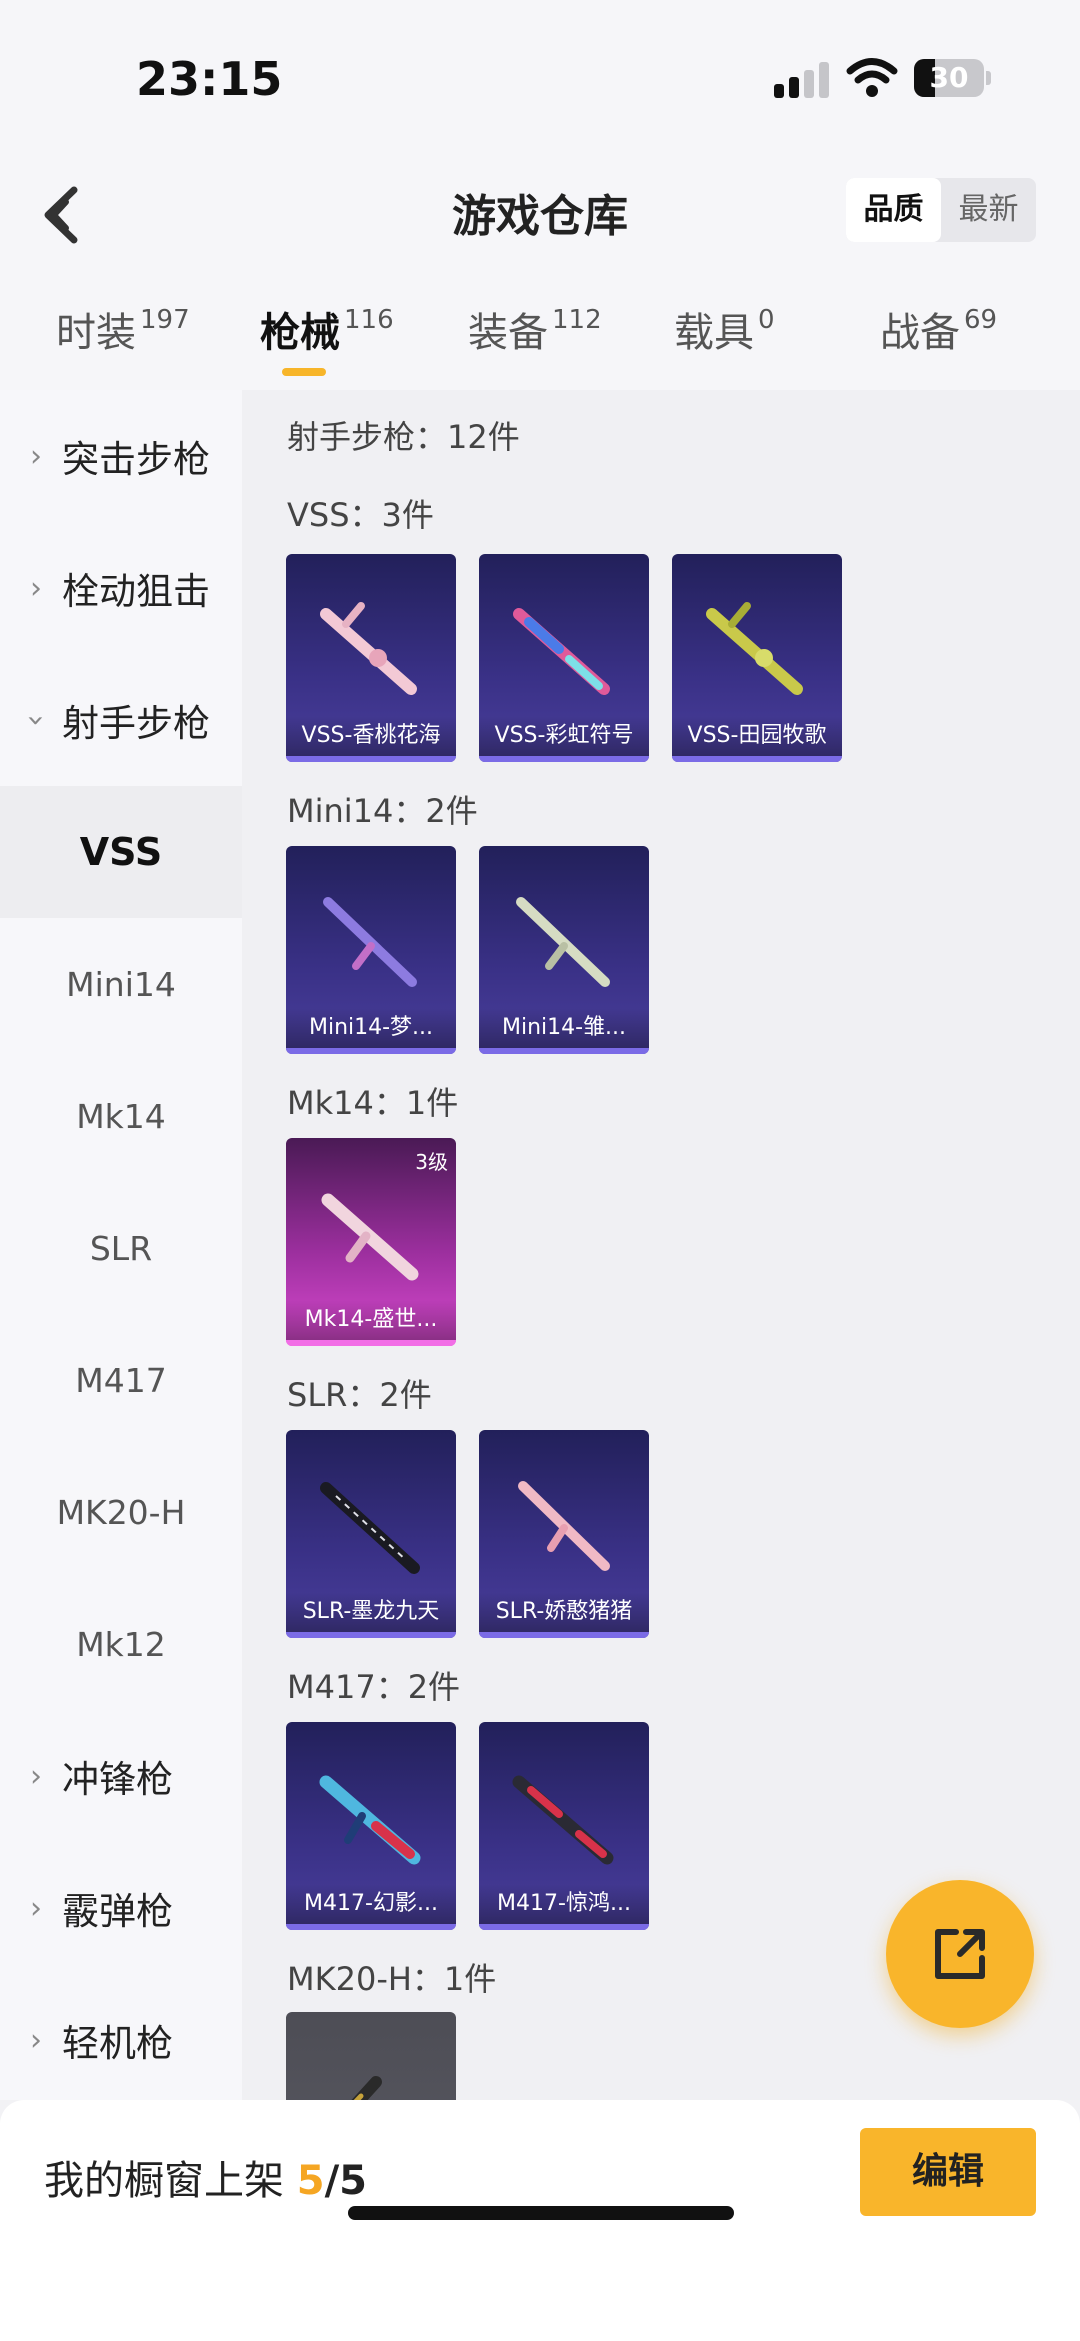 This screenshot has width=1080, height=2341. I want to click on item-card: SLR-墨龙九天, so click(371, 1534).